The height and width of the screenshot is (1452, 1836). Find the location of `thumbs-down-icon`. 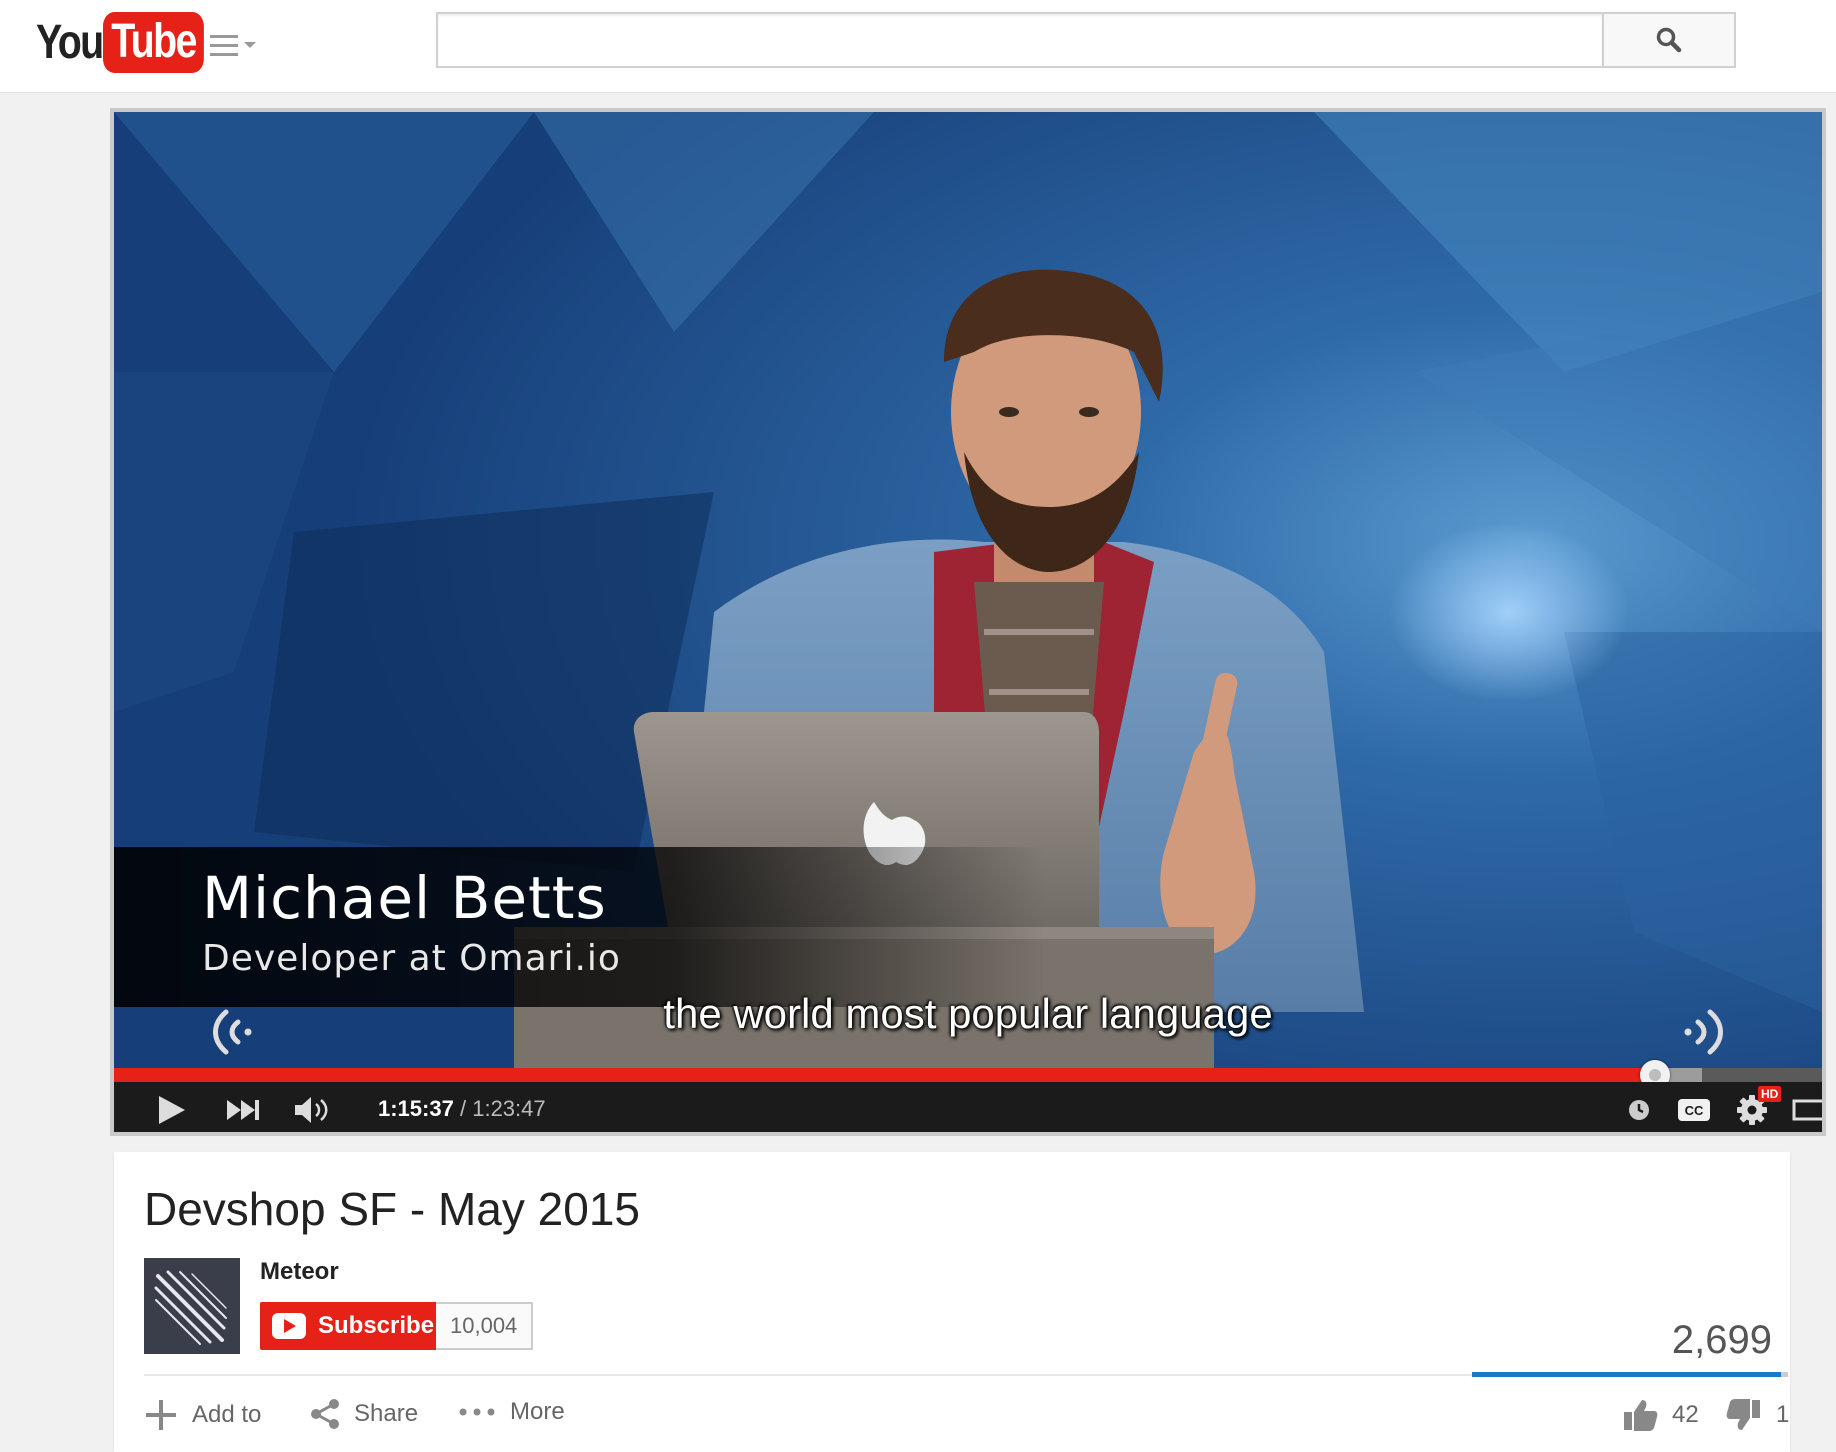

thumbs-down-icon is located at coordinates (1743, 1414).